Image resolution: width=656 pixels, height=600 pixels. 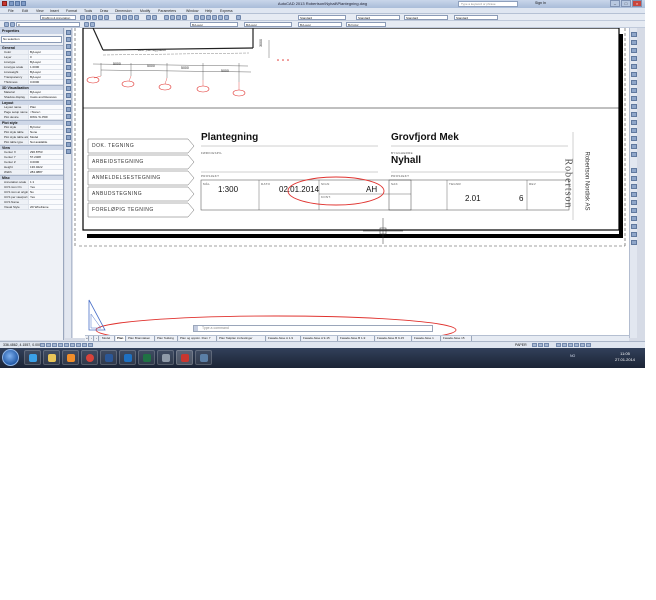 I want to click on center-mark-icon, so click(x=634, y=234).